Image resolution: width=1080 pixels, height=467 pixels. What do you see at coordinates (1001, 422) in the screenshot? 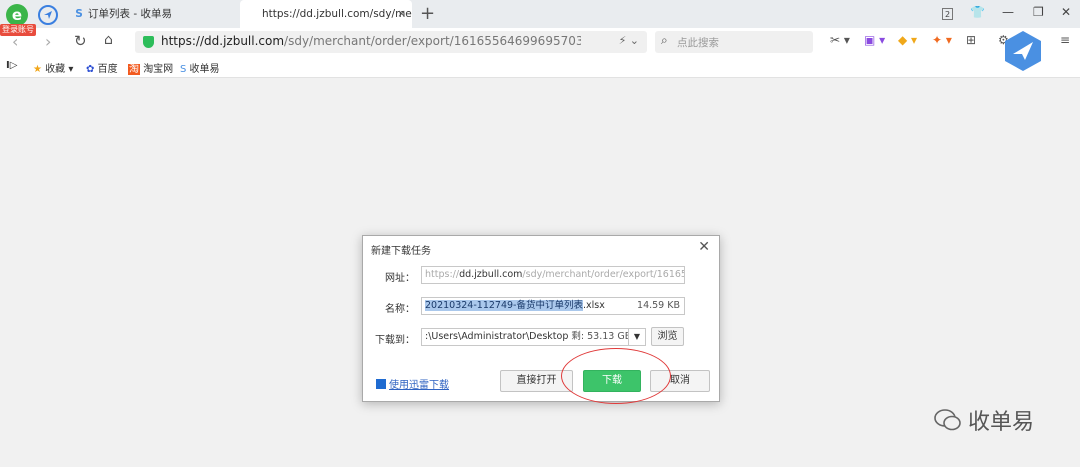
I see `watermark-text: 收单易` at bounding box center [1001, 422].